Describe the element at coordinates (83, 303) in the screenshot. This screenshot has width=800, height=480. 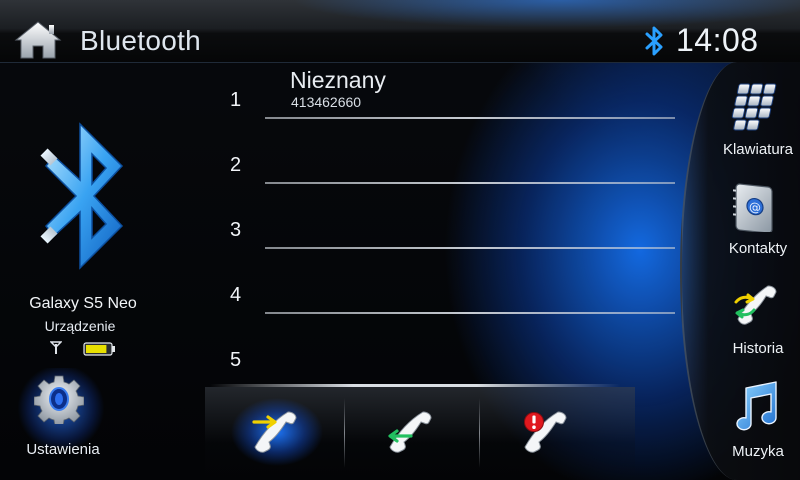
I see `device-name: Galaxy S5 Neo` at that location.